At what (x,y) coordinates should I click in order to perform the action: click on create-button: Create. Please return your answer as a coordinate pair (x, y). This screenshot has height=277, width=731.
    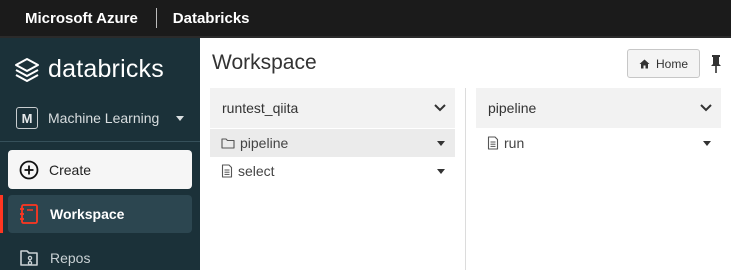
    Looking at the image, I should click on (100, 169).